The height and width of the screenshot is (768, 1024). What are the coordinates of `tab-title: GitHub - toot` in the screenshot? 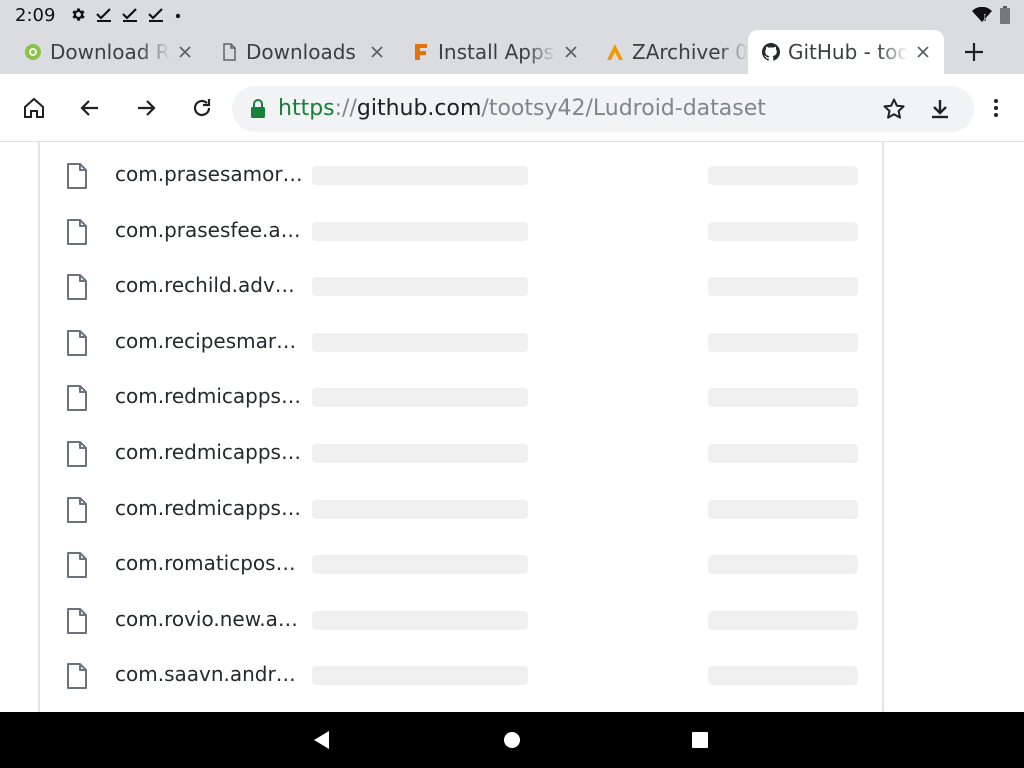 It's located at (848, 52).